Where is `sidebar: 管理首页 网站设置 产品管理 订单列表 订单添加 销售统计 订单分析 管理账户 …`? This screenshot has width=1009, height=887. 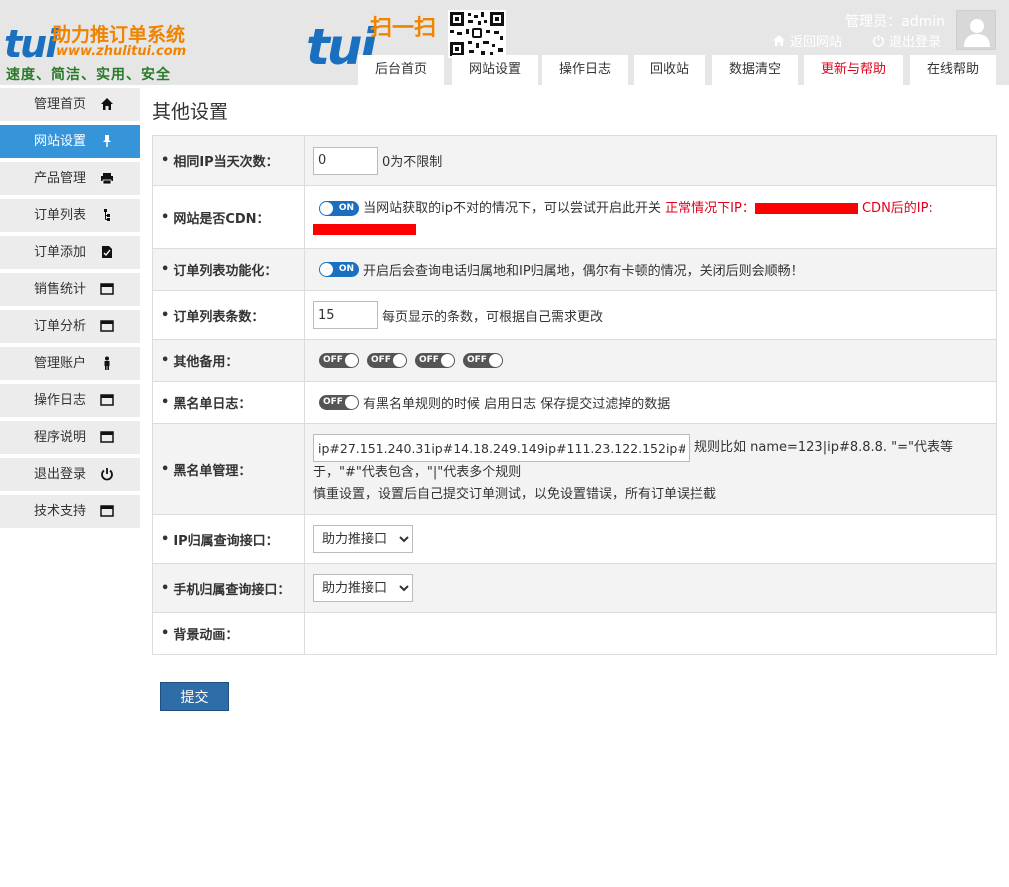 sidebar: 管理首页 网站设置 产品管理 订单列表 订单添加 销售统计 订单分析 管理账户 … is located at coordinates (70, 310).